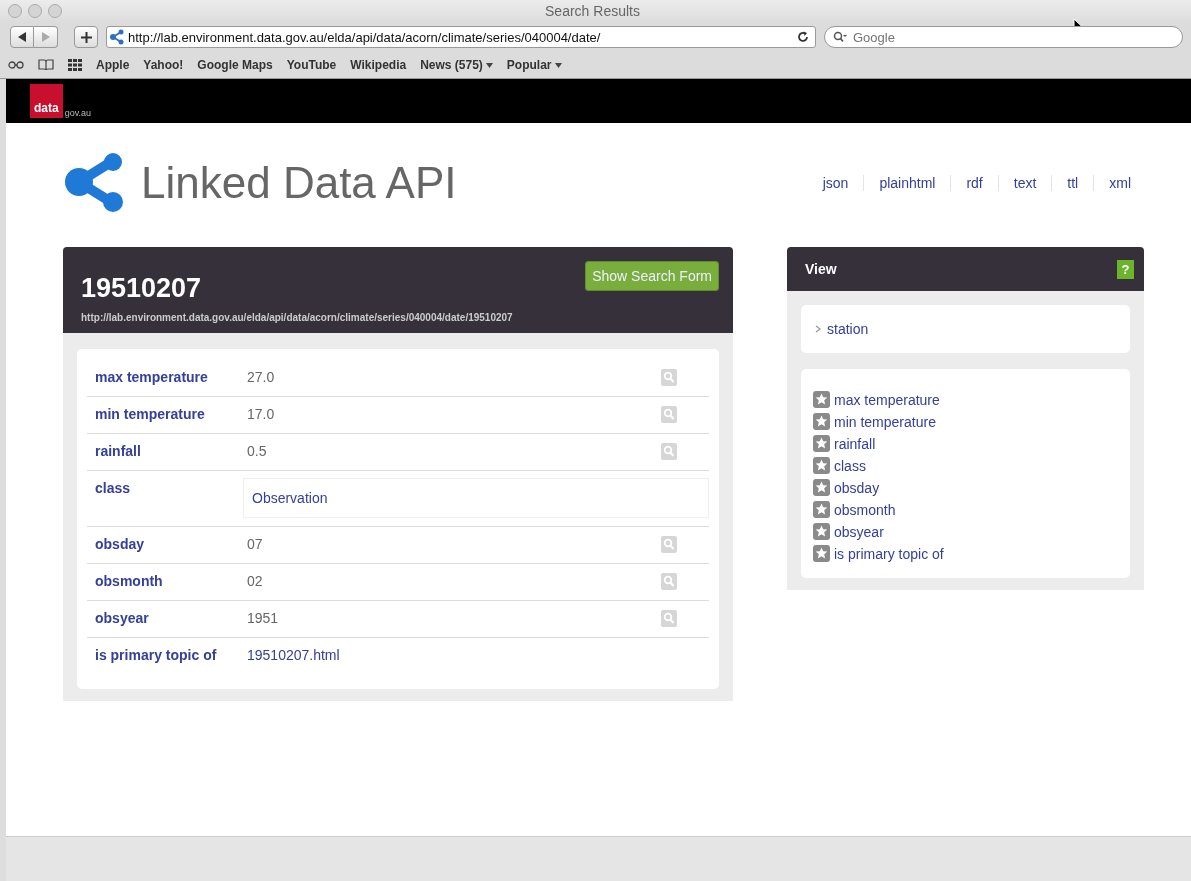 This screenshot has width=1191, height=881. What do you see at coordinates (171, 581) in the screenshot?
I see `property-label: obsmonth` at bounding box center [171, 581].